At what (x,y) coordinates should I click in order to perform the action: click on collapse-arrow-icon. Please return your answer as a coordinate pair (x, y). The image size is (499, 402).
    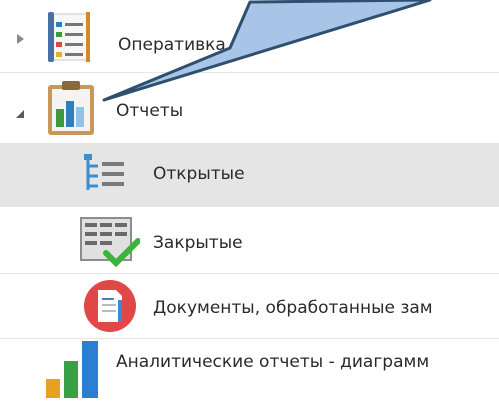
    Looking at the image, I should click on (20, 114).